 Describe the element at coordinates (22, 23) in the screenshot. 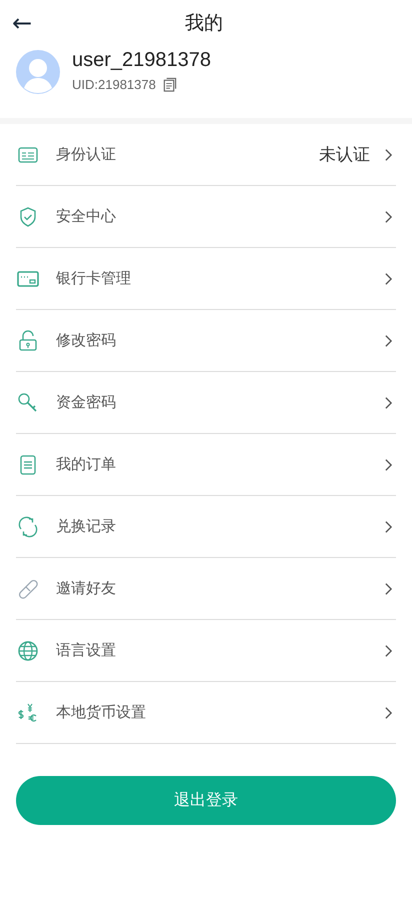

I see `back-button: ←` at that location.